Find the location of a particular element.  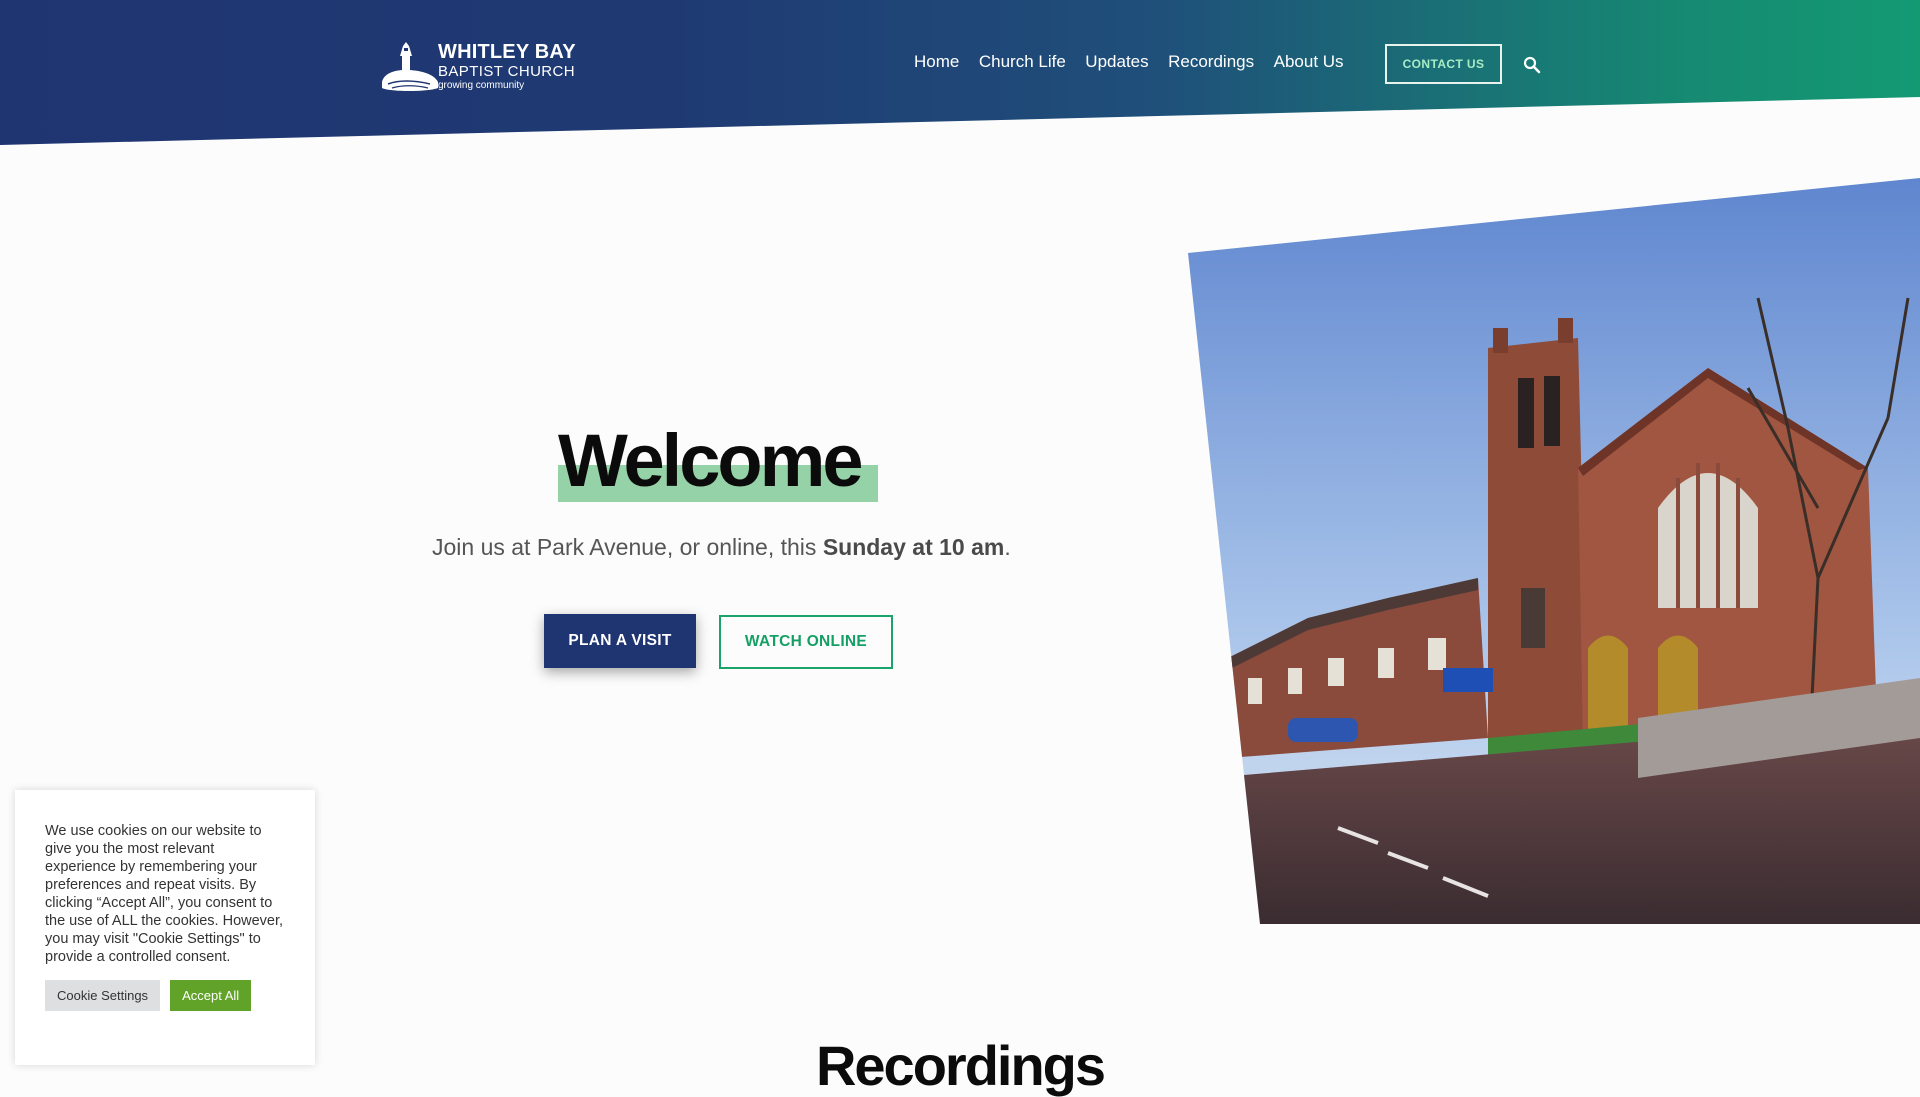

lighthouse-logo-icon is located at coordinates (410, 66).